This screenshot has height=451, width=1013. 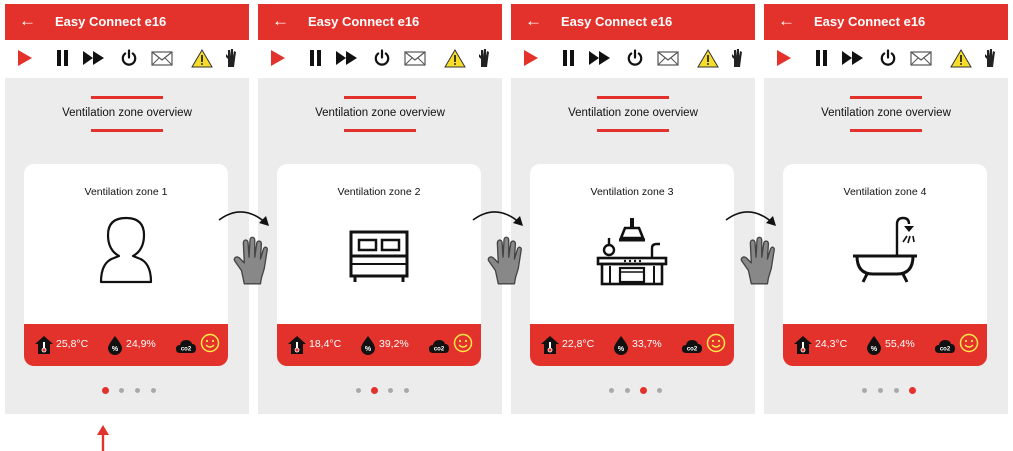 I want to click on zone-card: Ventilation zone 4 24,3°C% 55,4% co2, so click(x=885, y=265).